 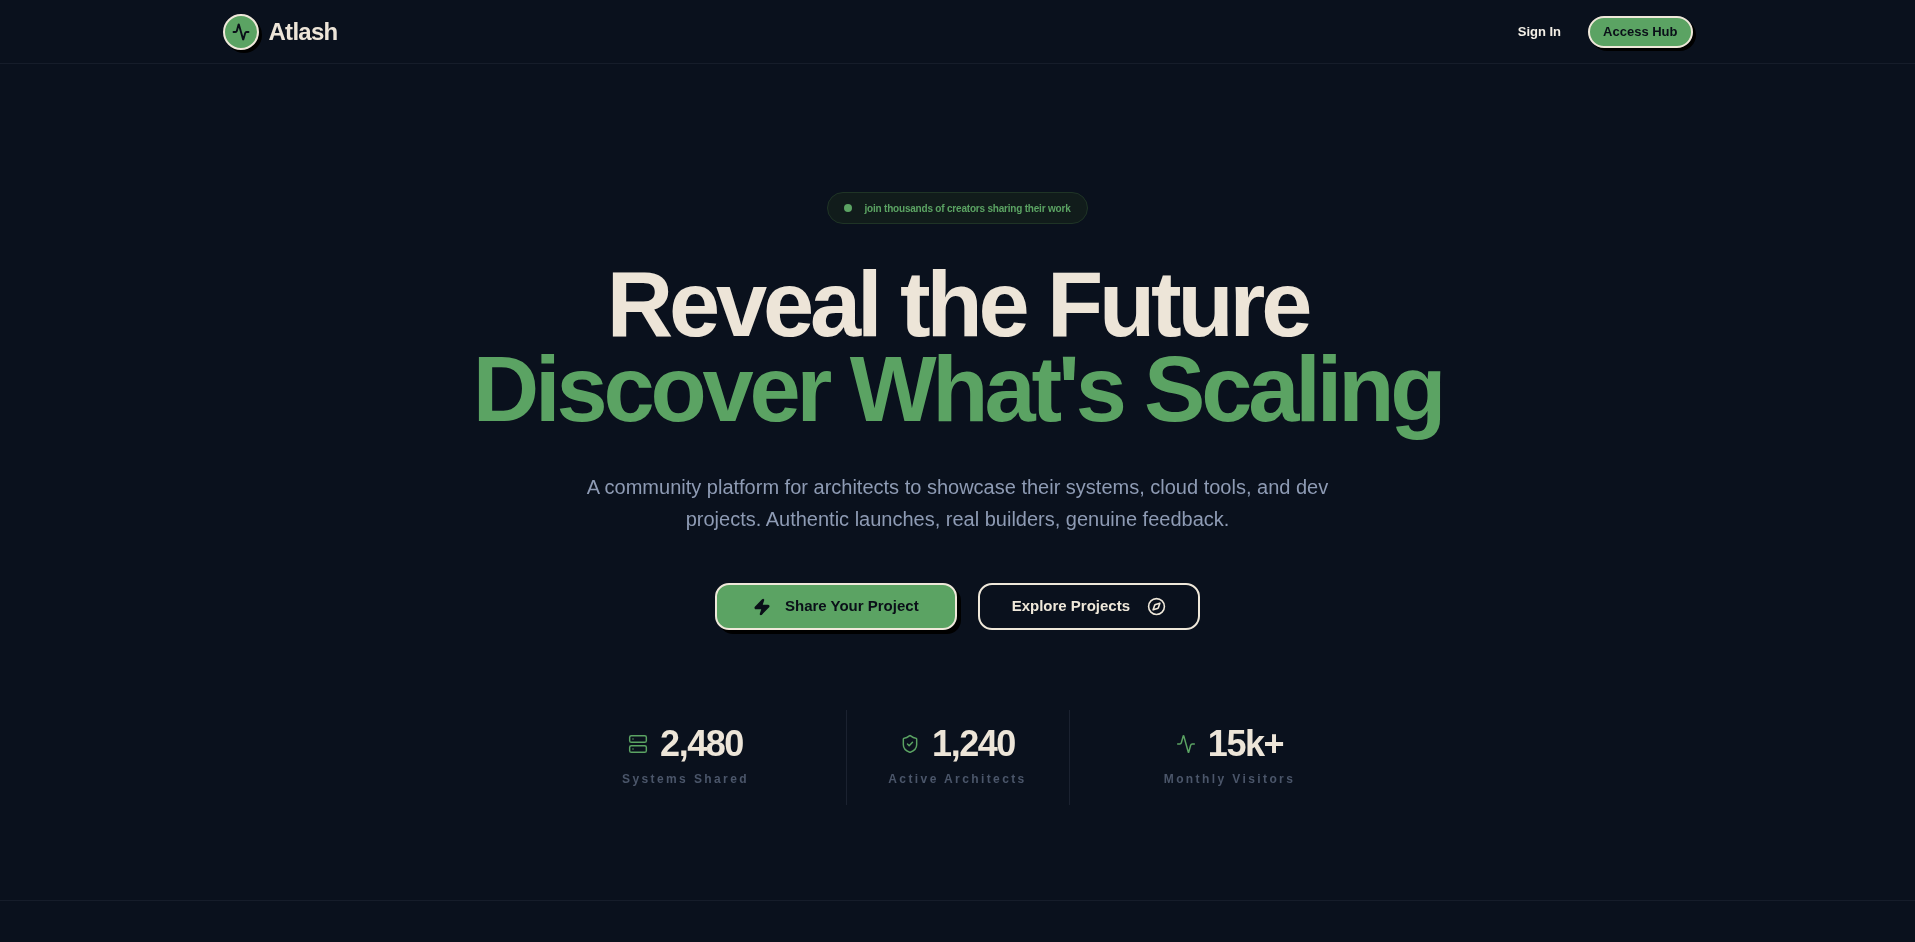 I want to click on pulse-icon, so click(x=1185, y=744).